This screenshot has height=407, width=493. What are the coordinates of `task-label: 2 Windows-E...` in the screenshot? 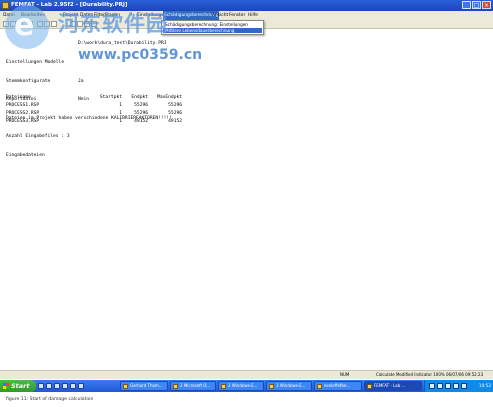 It's located at (243, 385).